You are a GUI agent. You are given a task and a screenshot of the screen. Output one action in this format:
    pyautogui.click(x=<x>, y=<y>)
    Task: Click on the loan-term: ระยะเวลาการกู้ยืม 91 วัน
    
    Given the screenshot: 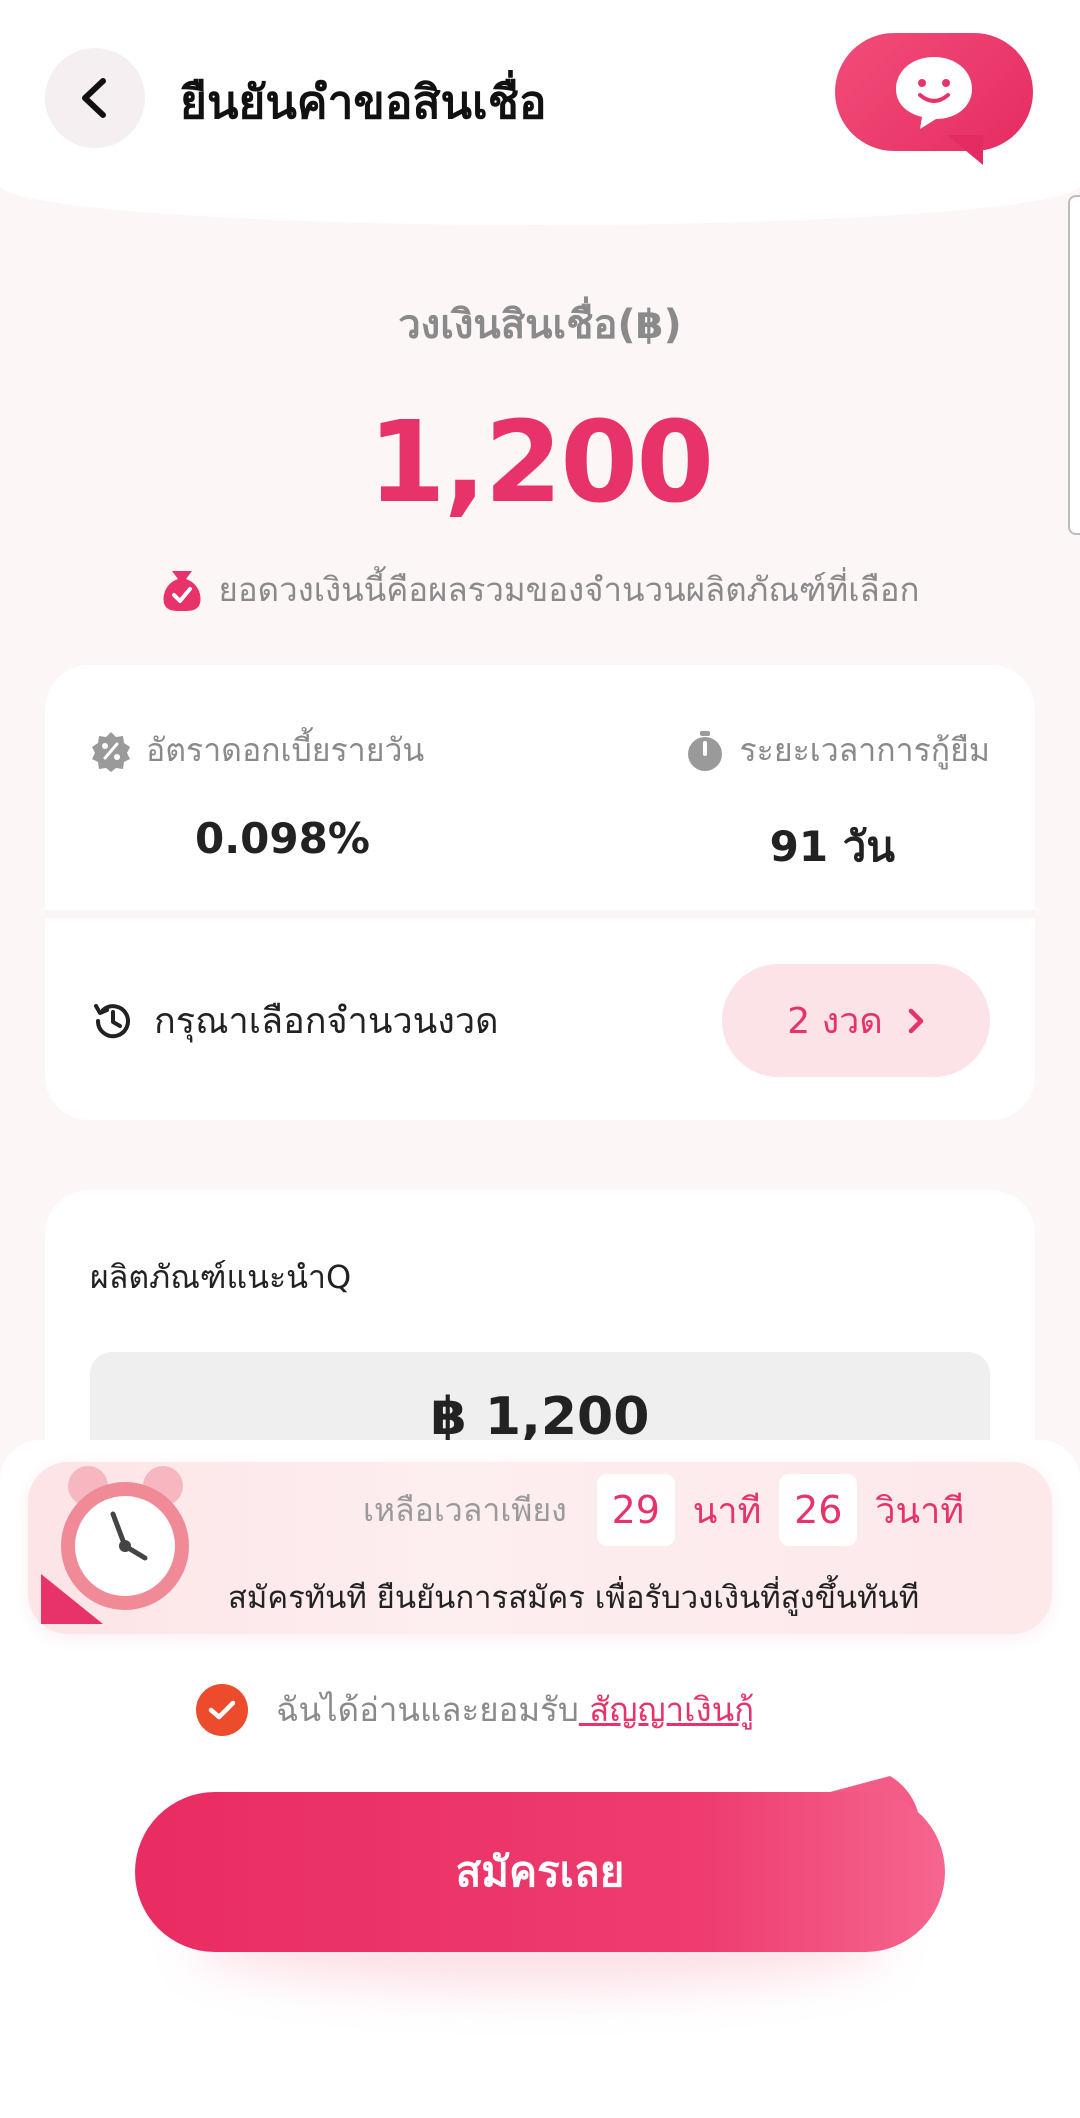 What is the action you would take?
    pyautogui.click(x=770, y=802)
    